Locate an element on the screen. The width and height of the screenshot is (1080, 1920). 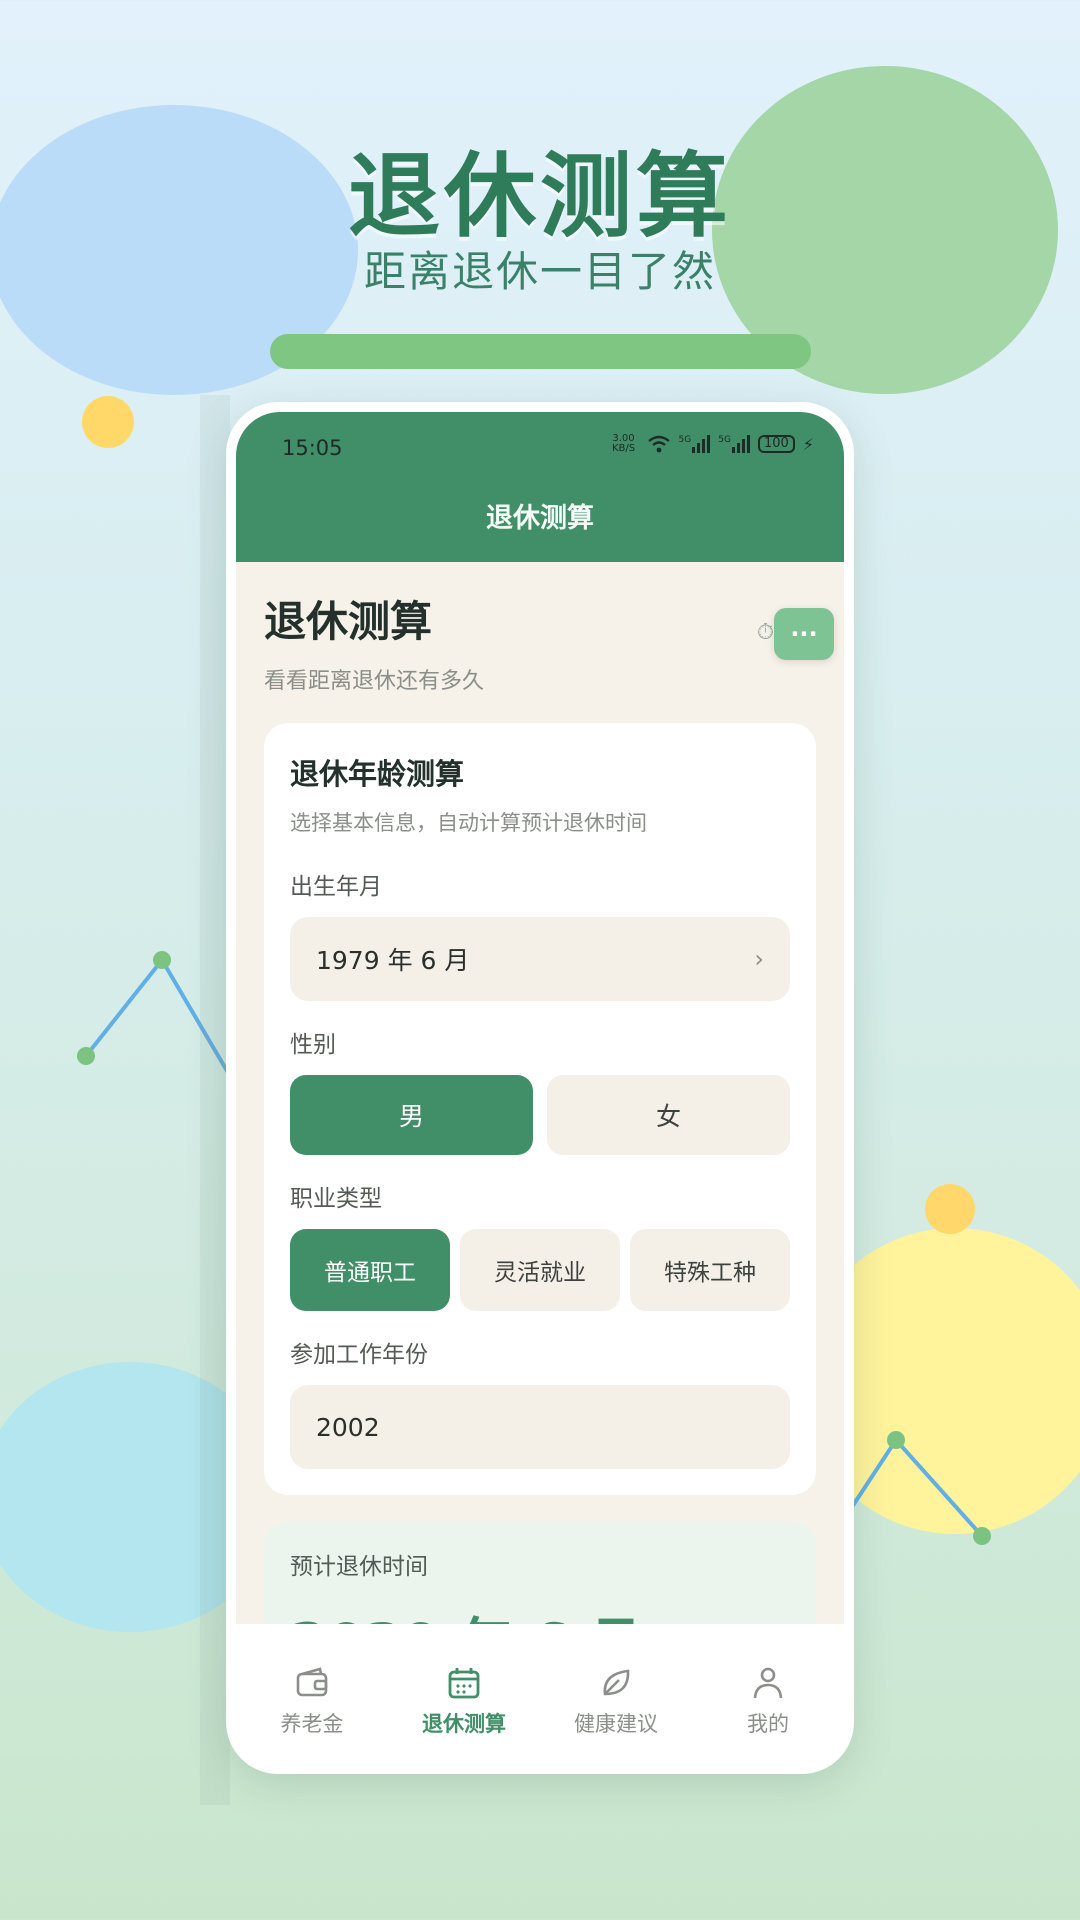
card-title: 退休年龄测算 is located at coordinates (377, 774).